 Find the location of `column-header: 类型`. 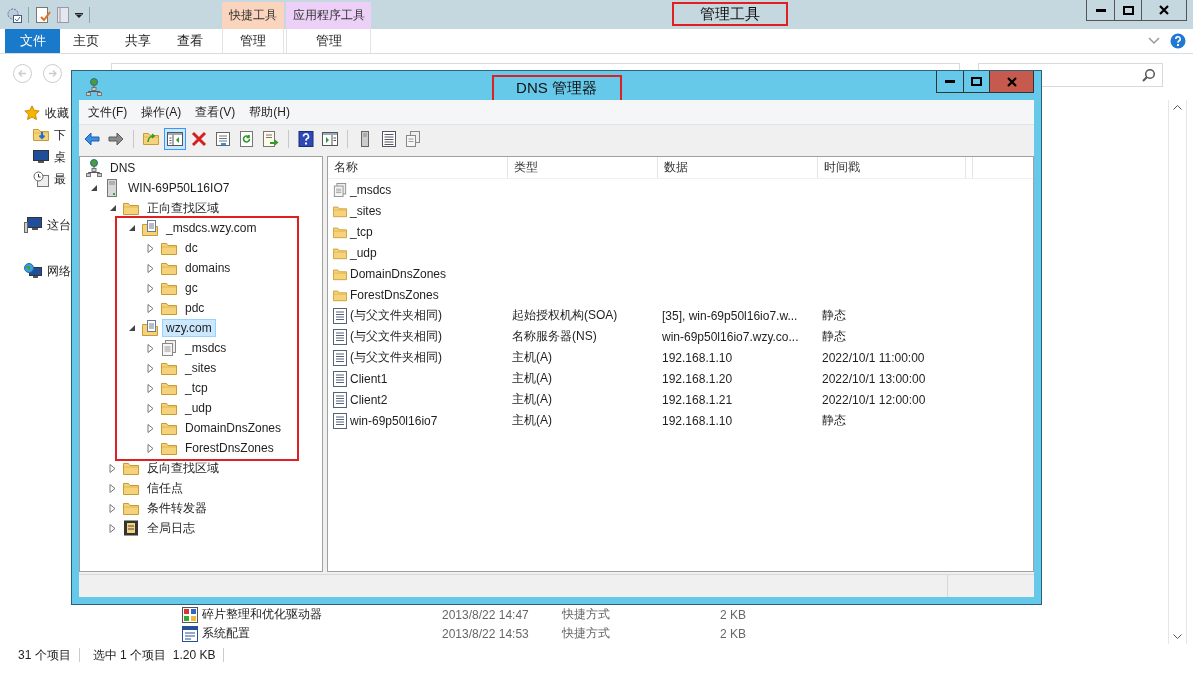

column-header: 类型 is located at coordinates (583, 167).